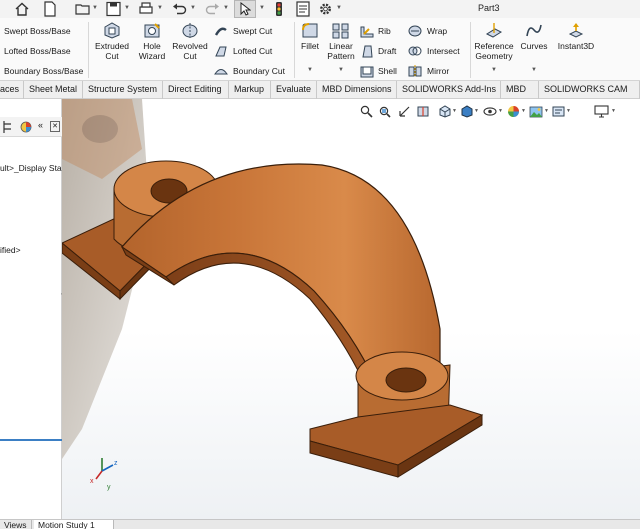  I want to click on tab-solidworks-cam: SOLIDWORKS CAM, so click(589, 90).